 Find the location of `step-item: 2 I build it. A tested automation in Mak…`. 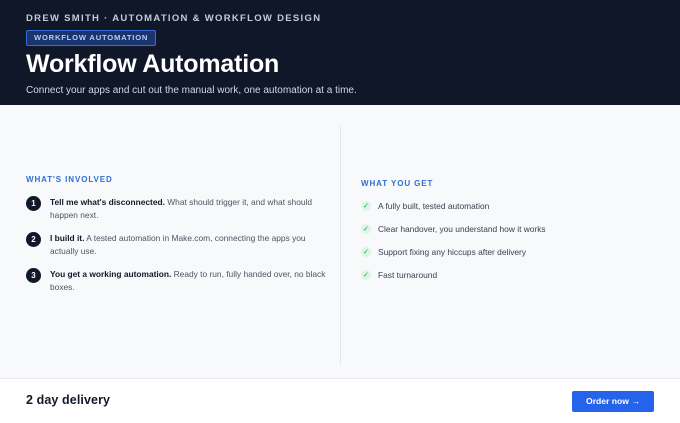

step-item: 2 I build it. A tested automation in Mak… is located at coordinates (176, 244).